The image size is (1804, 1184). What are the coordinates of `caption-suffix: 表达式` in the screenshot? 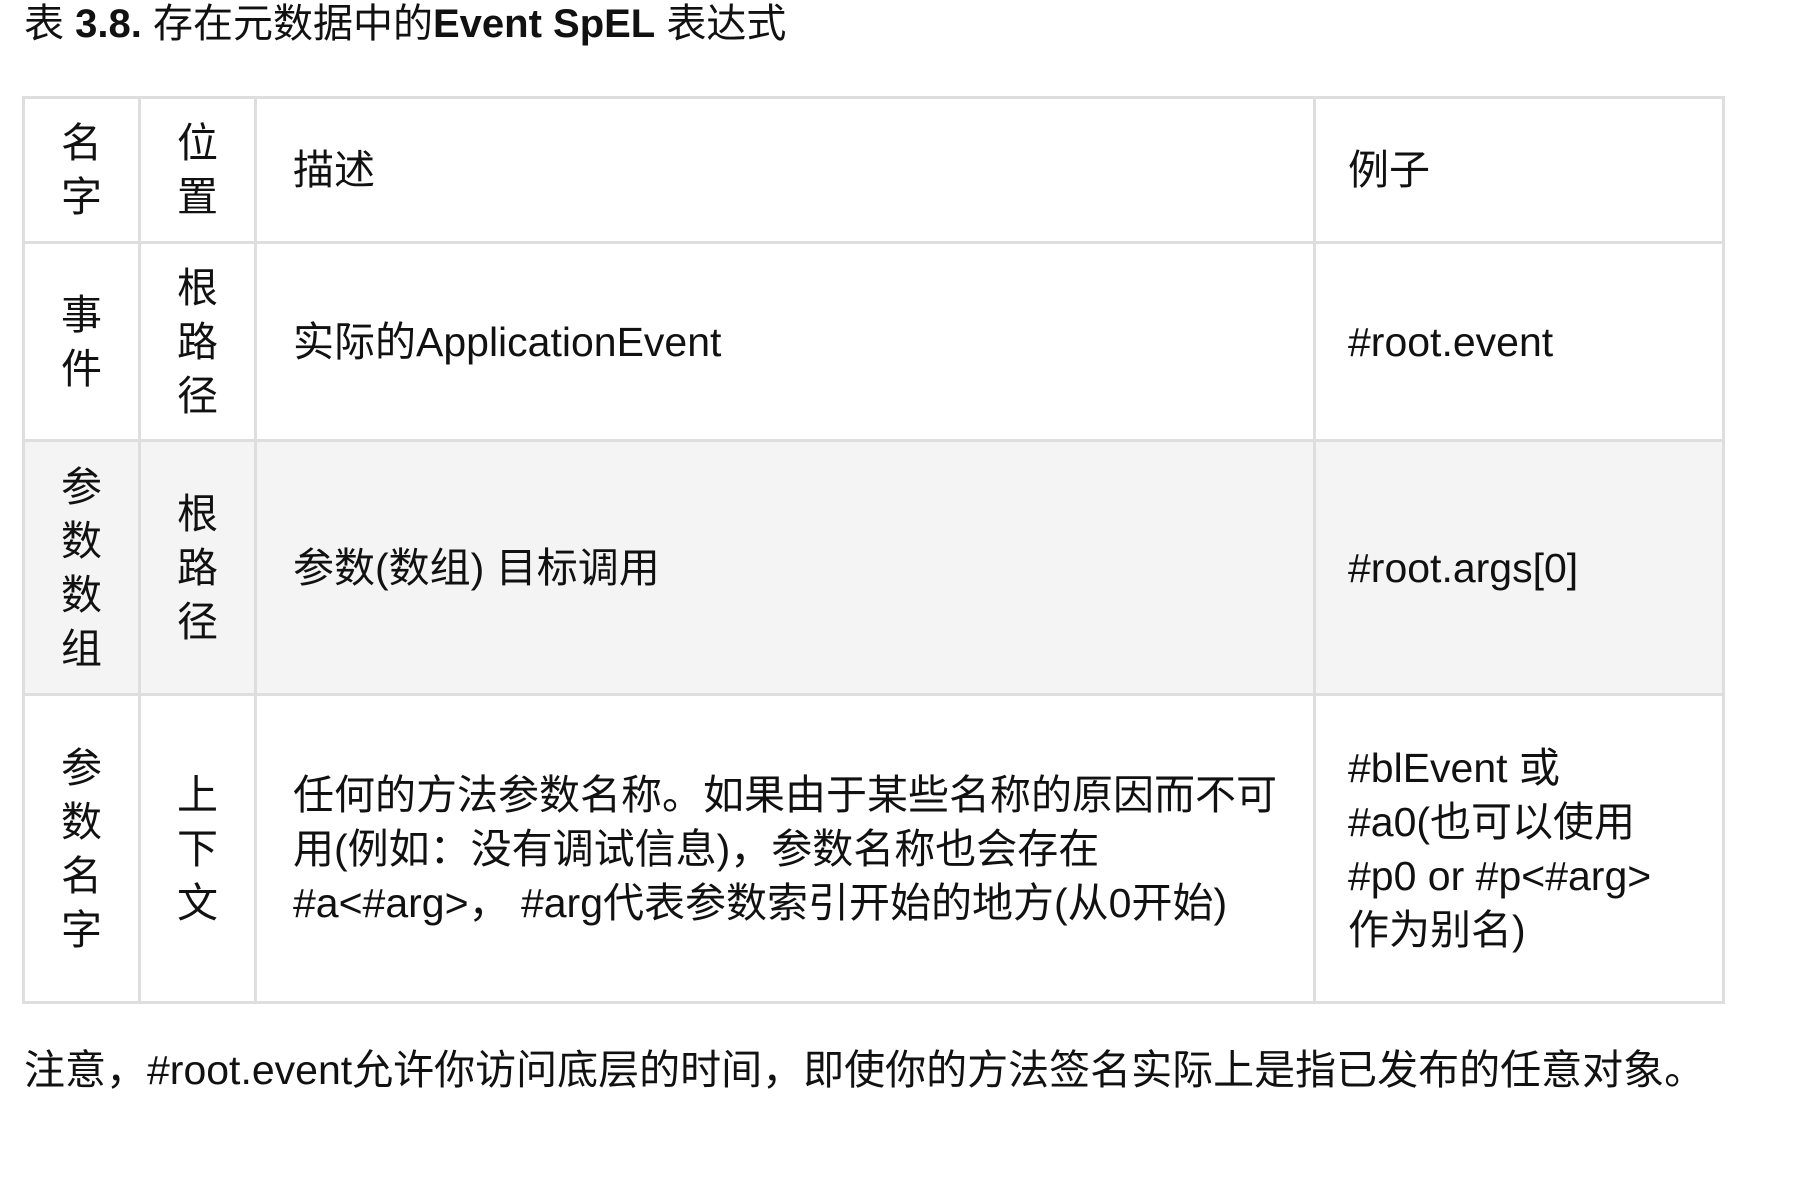 It's located at (721, 24).